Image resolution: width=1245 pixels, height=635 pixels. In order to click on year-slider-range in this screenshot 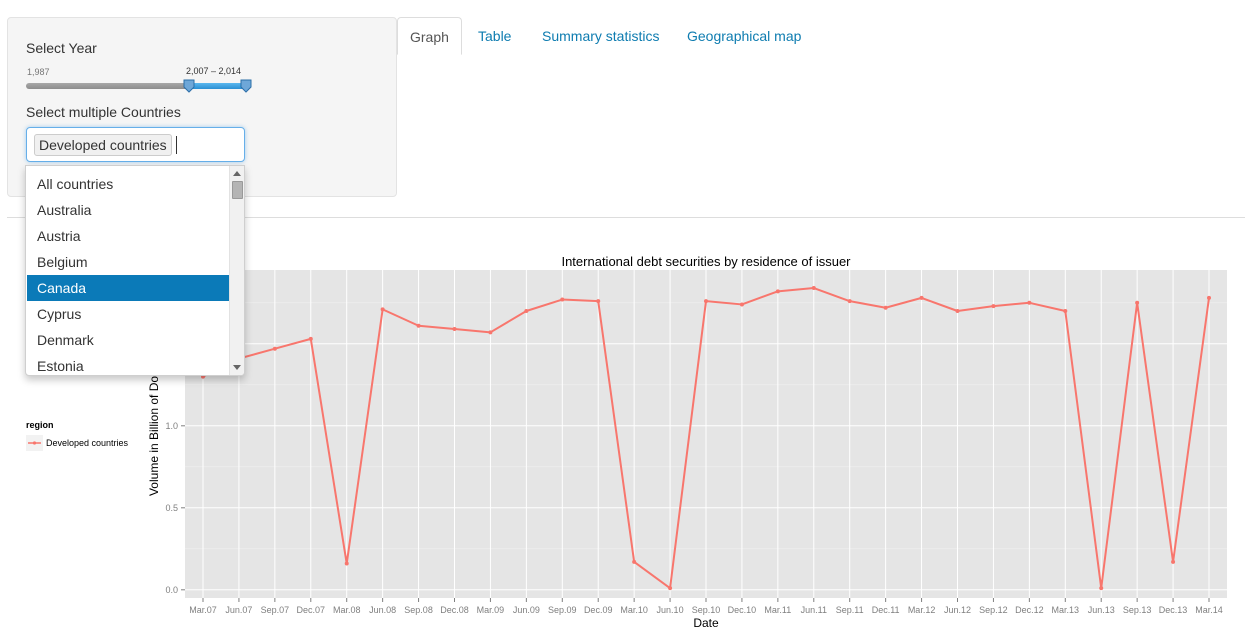, I will do `click(217, 86)`.